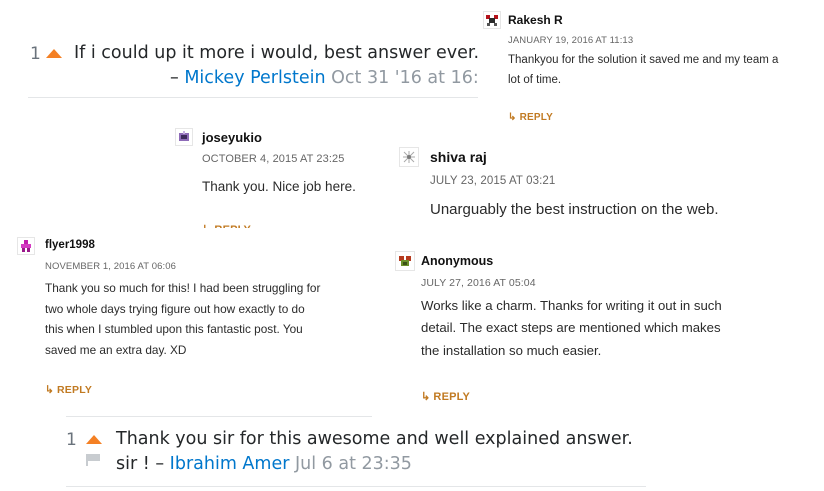 Image resolution: width=824 pixels, height=491 pixels. Describe the element at coordinates (535, 79) in the screenshot. I see `comment-line: lot of time.` at that location.